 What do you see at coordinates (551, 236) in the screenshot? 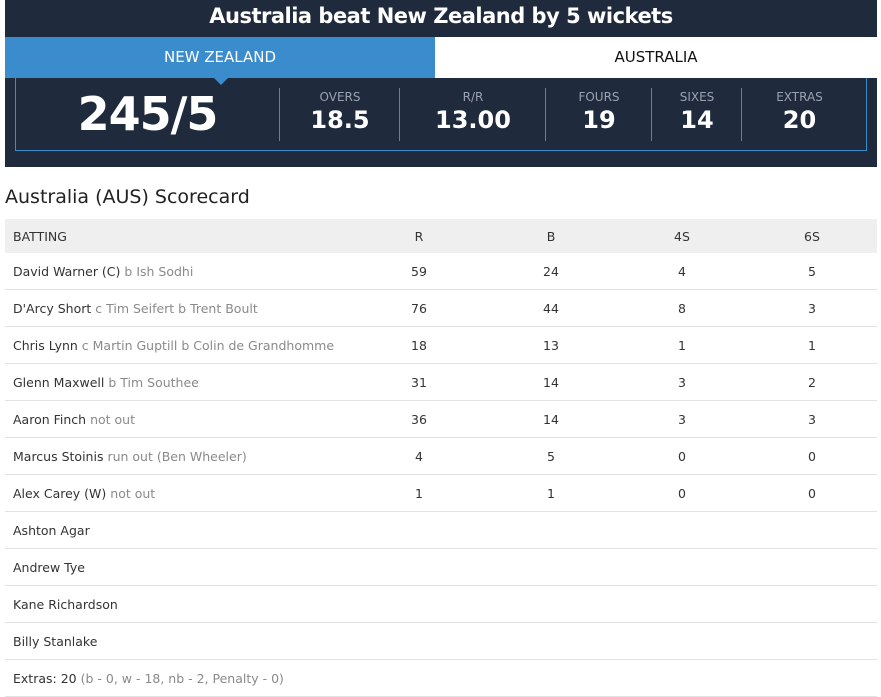
I see `header-balls: B` at bounding box center [551, 236].